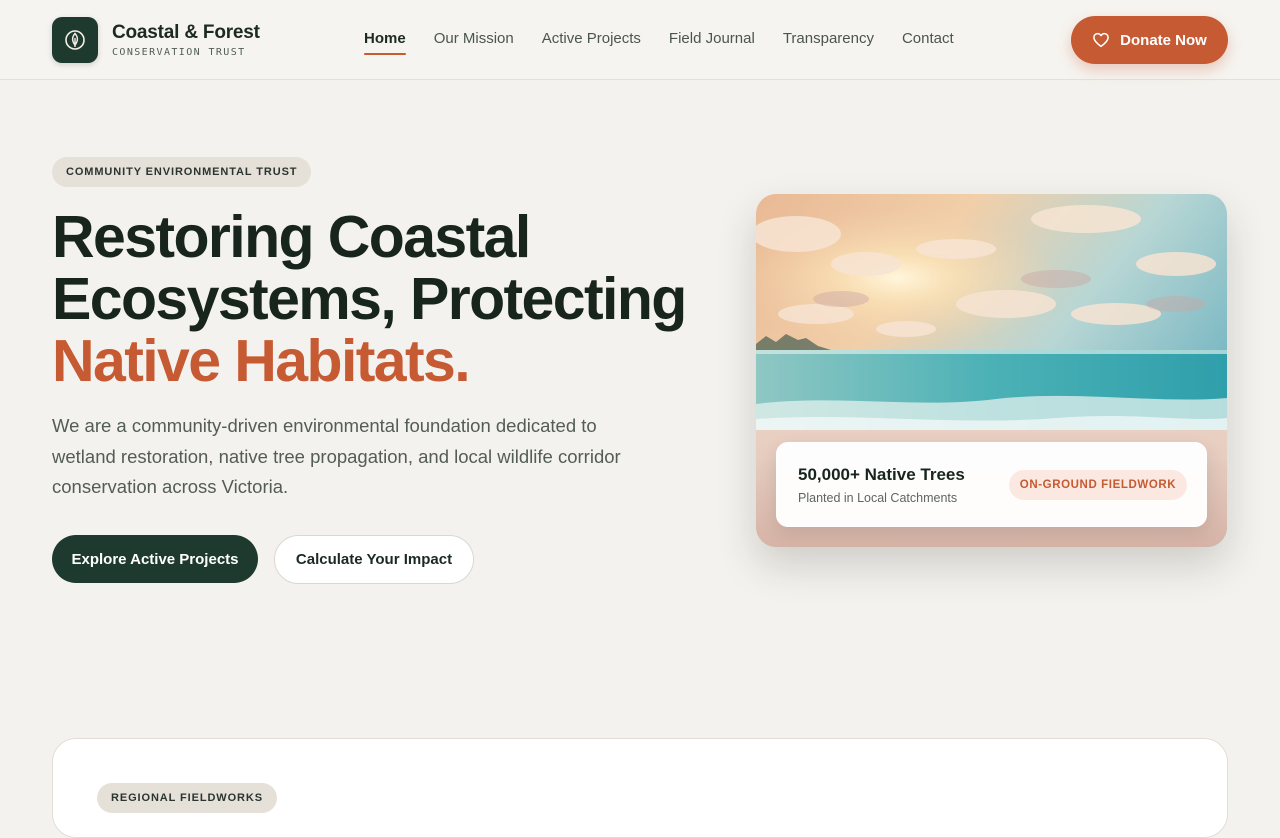 The height and width of the screenshot is (838, 1280). Describe the element at coordinates (155, 559) in the screenshot. I see `explore-projects-button: Explore Active Projects` at that location.